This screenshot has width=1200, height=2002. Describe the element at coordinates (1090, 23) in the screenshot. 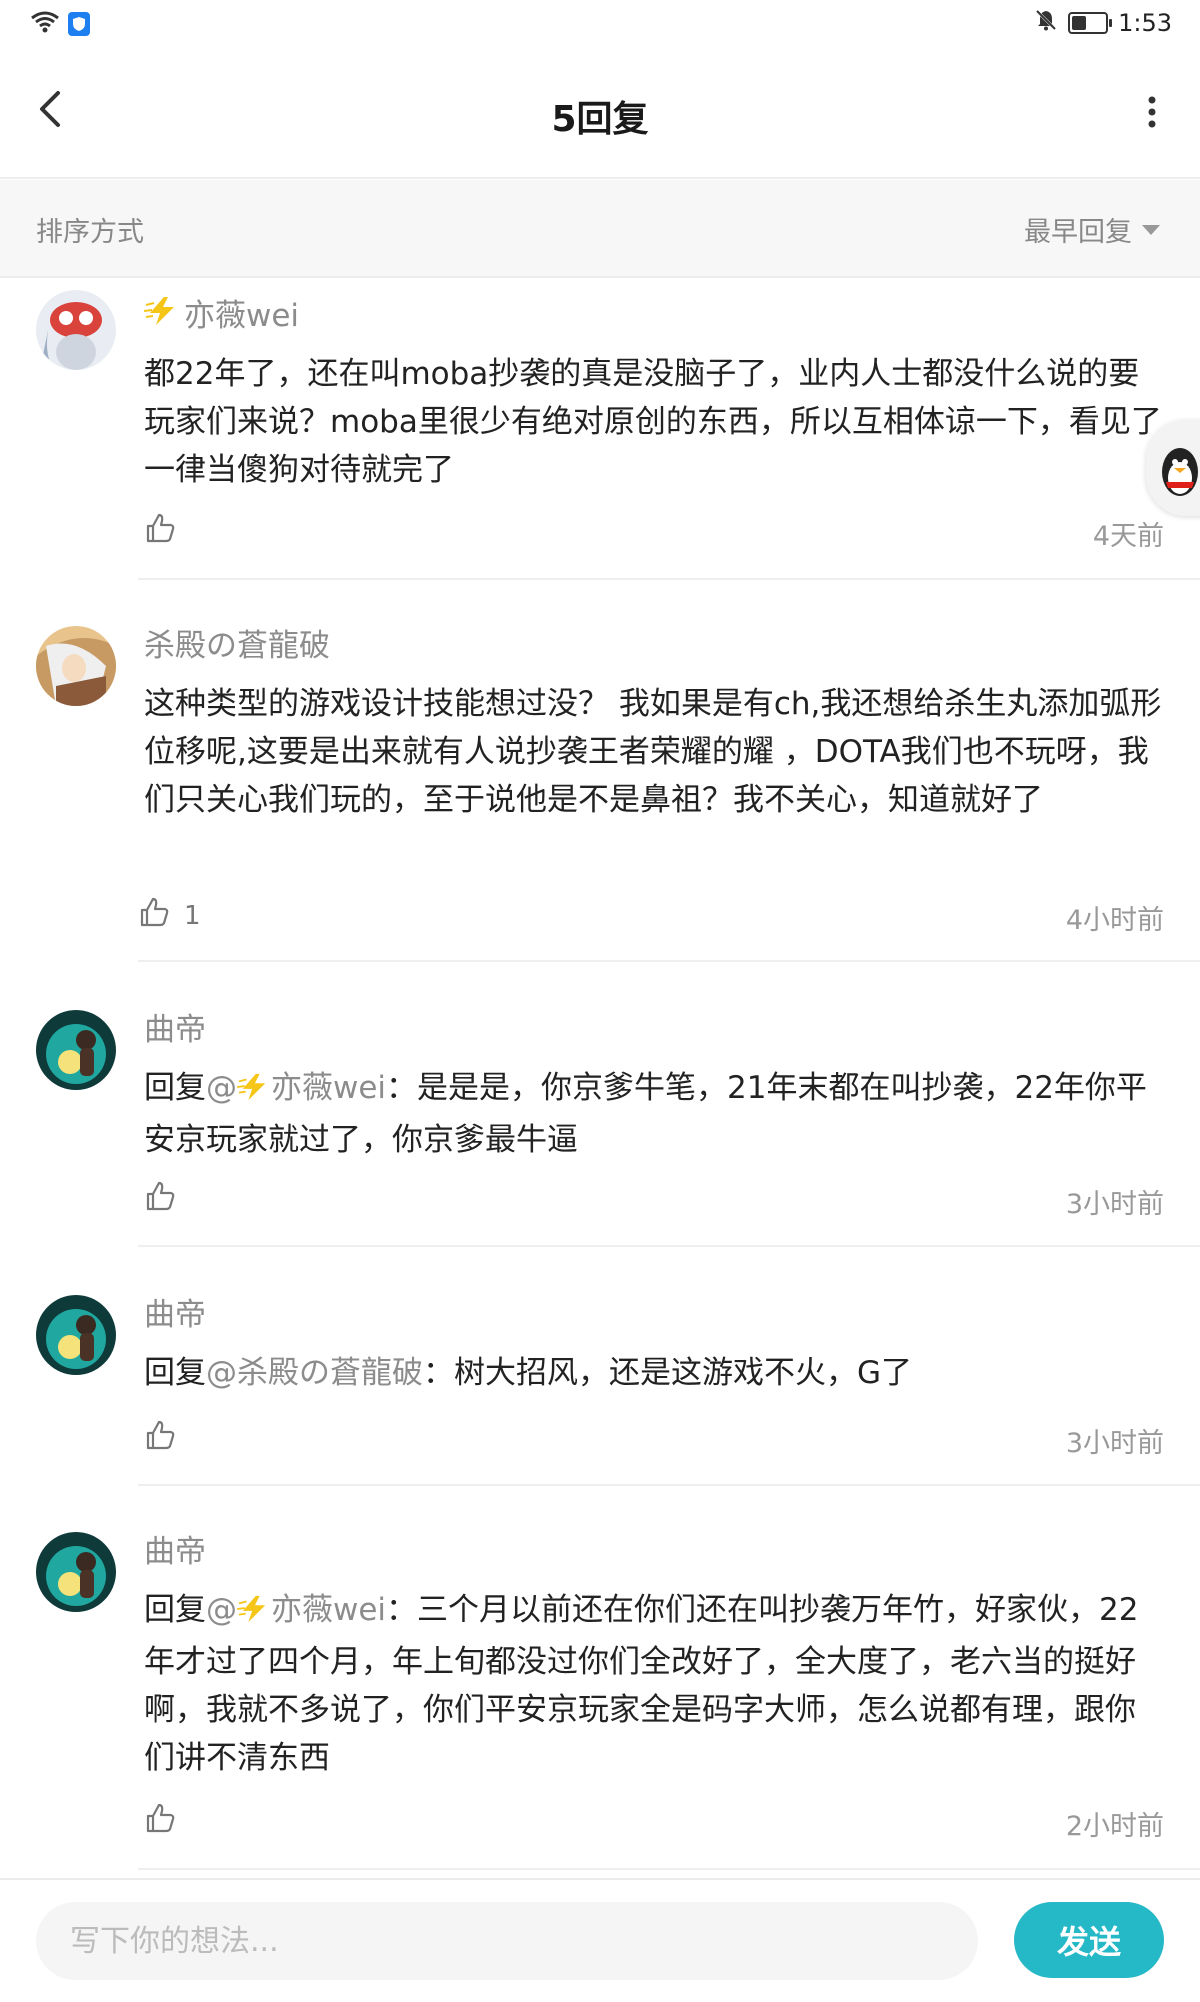

I see `battery-icon` at that location.